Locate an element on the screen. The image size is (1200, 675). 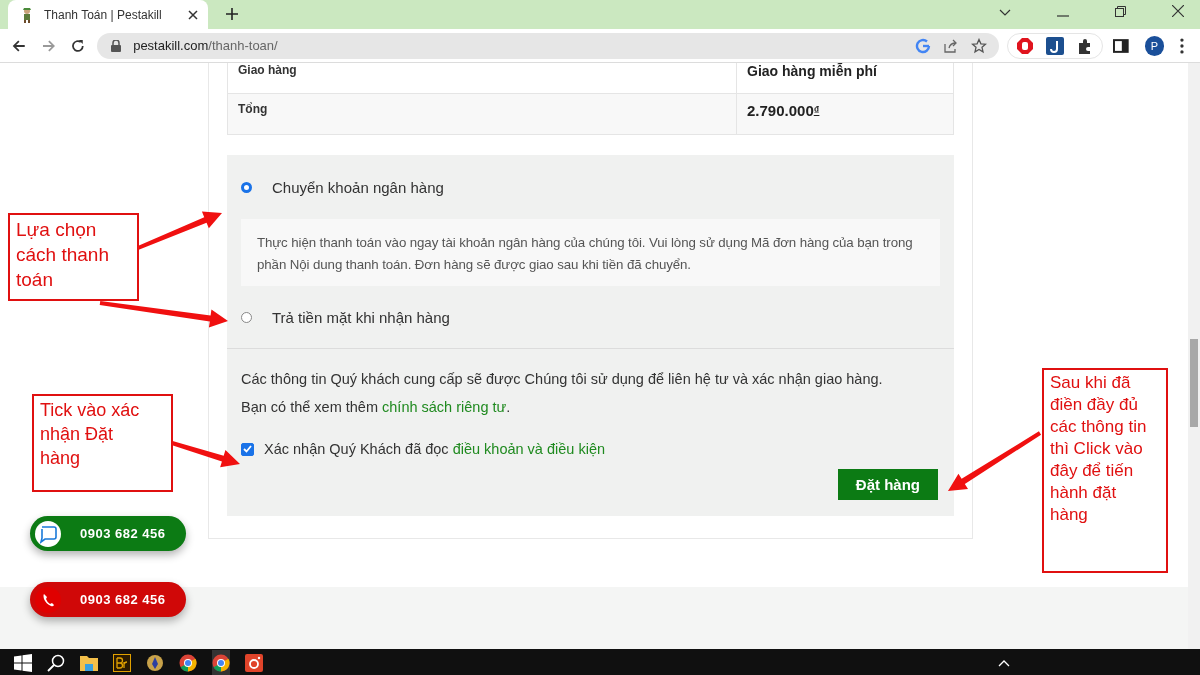
payment-option-label: Trả tiền mặt khi nhận hàng is located at coordinates (361, 317).